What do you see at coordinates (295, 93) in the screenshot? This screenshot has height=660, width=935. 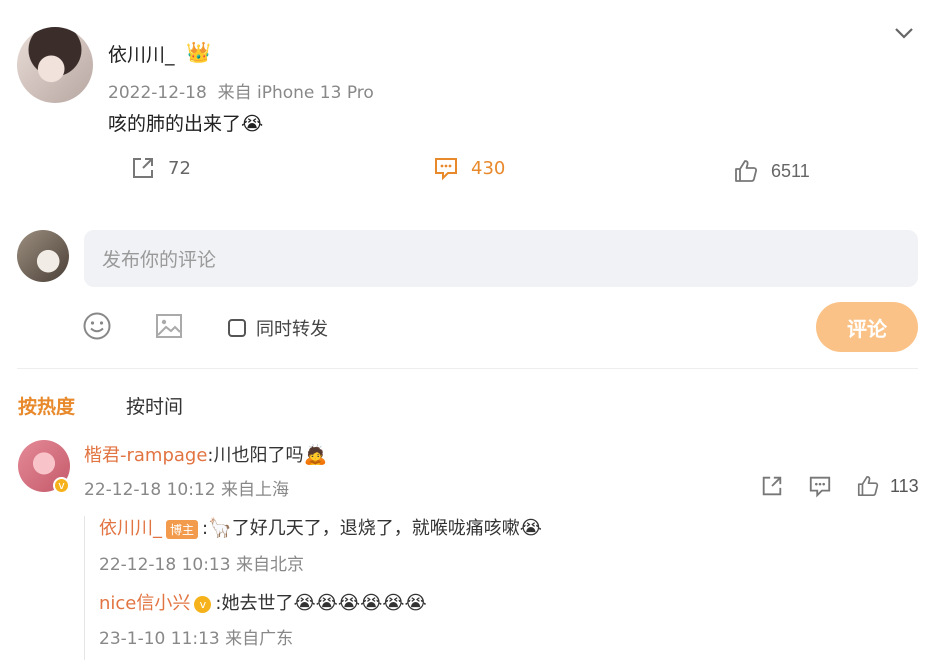 I see `post-source: 来自 iPhone 13 Pro` at bounding box center [295, 93].